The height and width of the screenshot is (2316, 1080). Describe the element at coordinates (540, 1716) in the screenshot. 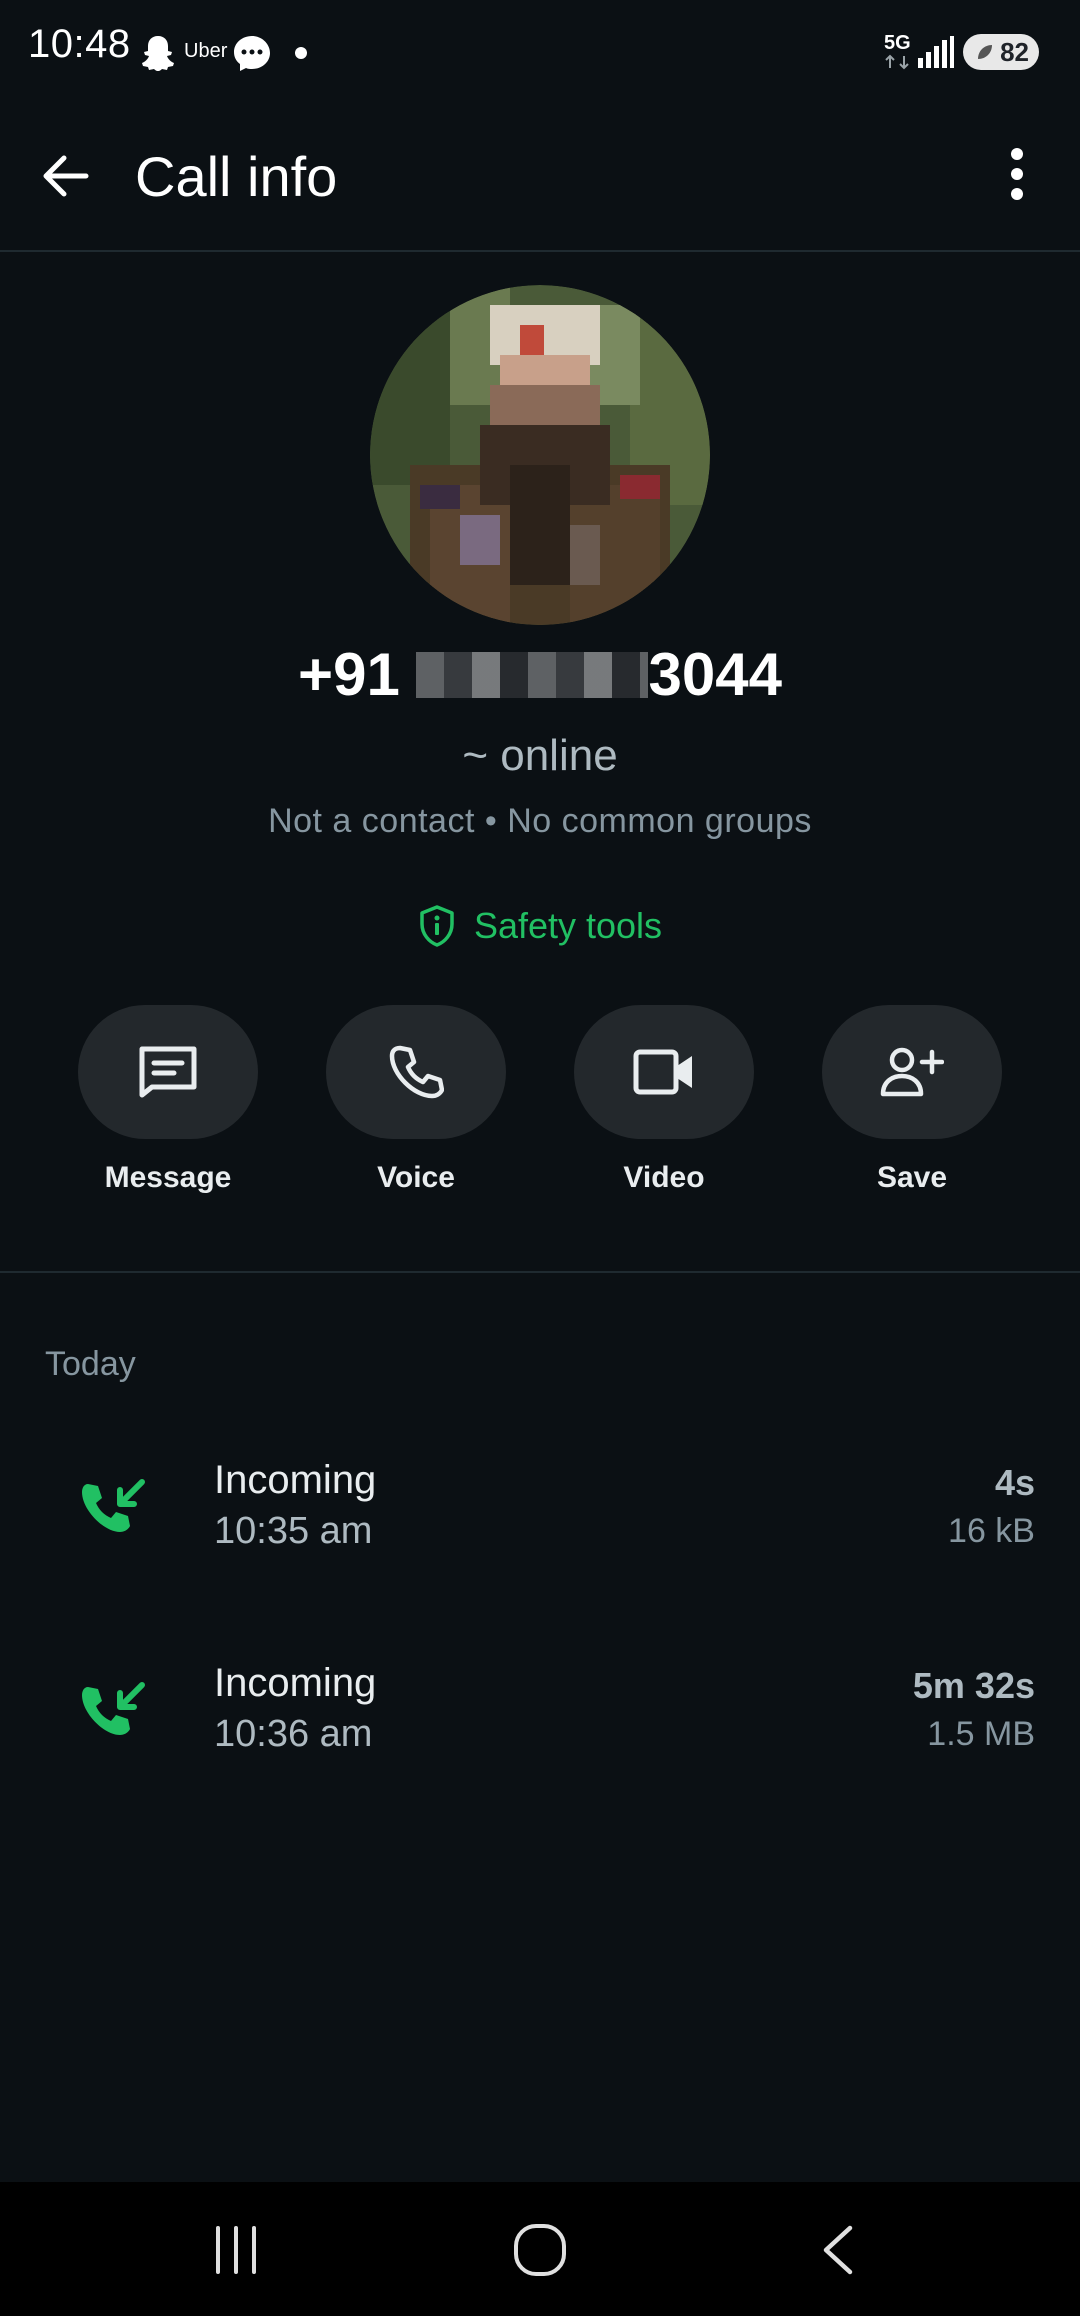

I see `call-log-row: Incoming 10:36 am 5m 32s 1.5 MB` at that location.